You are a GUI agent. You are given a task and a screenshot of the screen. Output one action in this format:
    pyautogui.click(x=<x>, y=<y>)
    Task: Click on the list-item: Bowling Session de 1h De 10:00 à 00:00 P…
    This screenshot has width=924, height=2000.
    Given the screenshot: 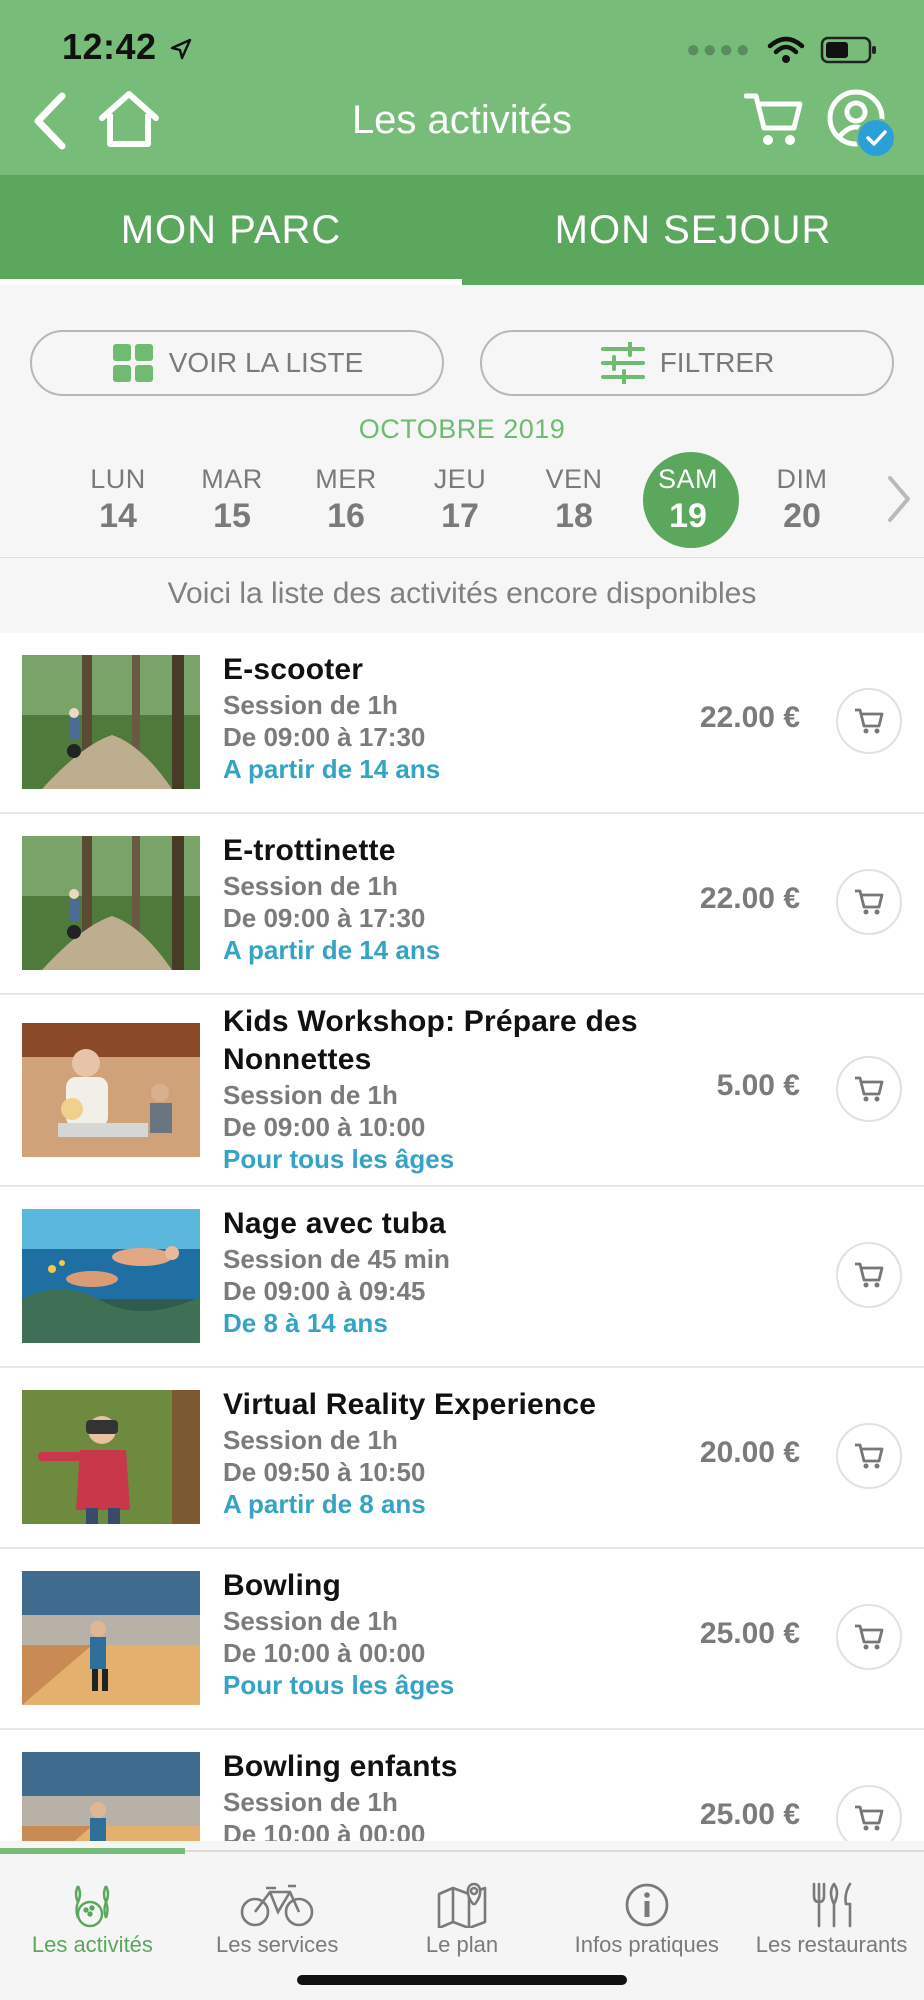 What is the action you would take?
    pyautogui.click(x=462, y=1639)
    